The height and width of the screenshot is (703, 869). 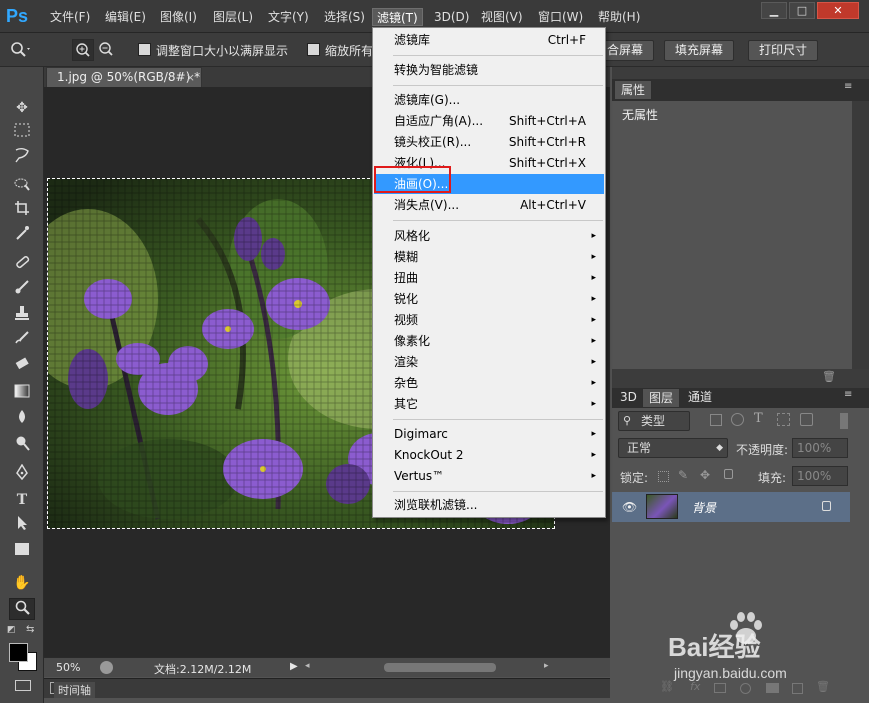 What do you see at coordinates (397, 17) in the screenshot?
I see `menu-filter: 滤镜(T)` at bounding box center [397, 17].